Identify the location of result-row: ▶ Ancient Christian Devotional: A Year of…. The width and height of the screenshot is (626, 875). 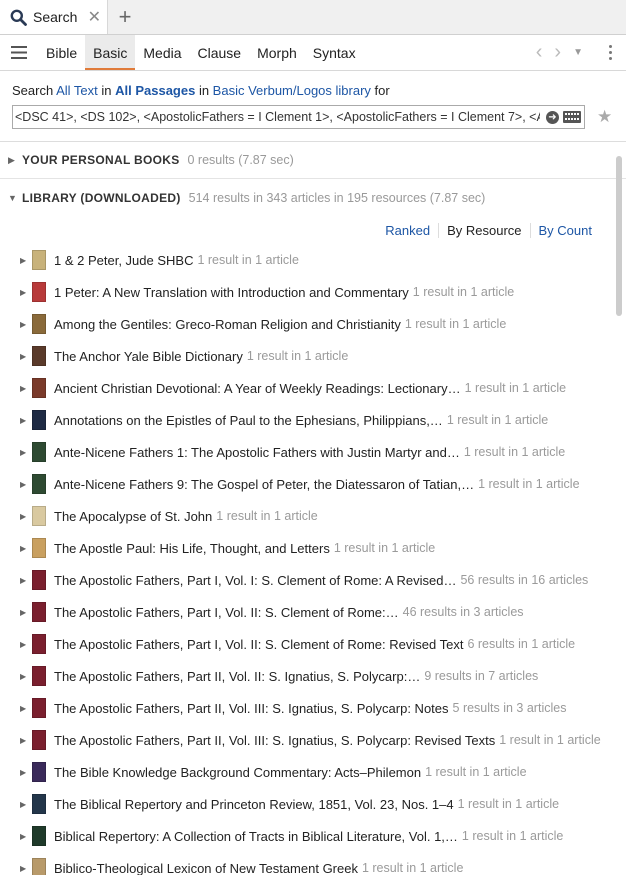
(306, 388).